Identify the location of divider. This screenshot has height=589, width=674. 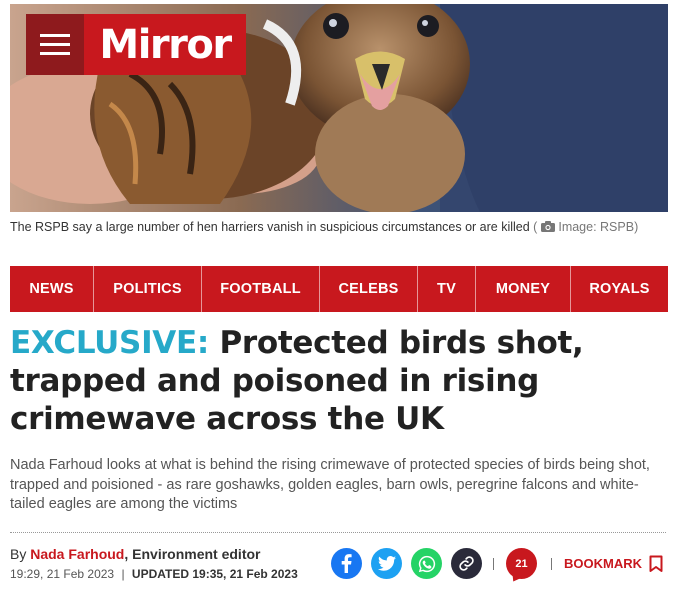
(338, 532).